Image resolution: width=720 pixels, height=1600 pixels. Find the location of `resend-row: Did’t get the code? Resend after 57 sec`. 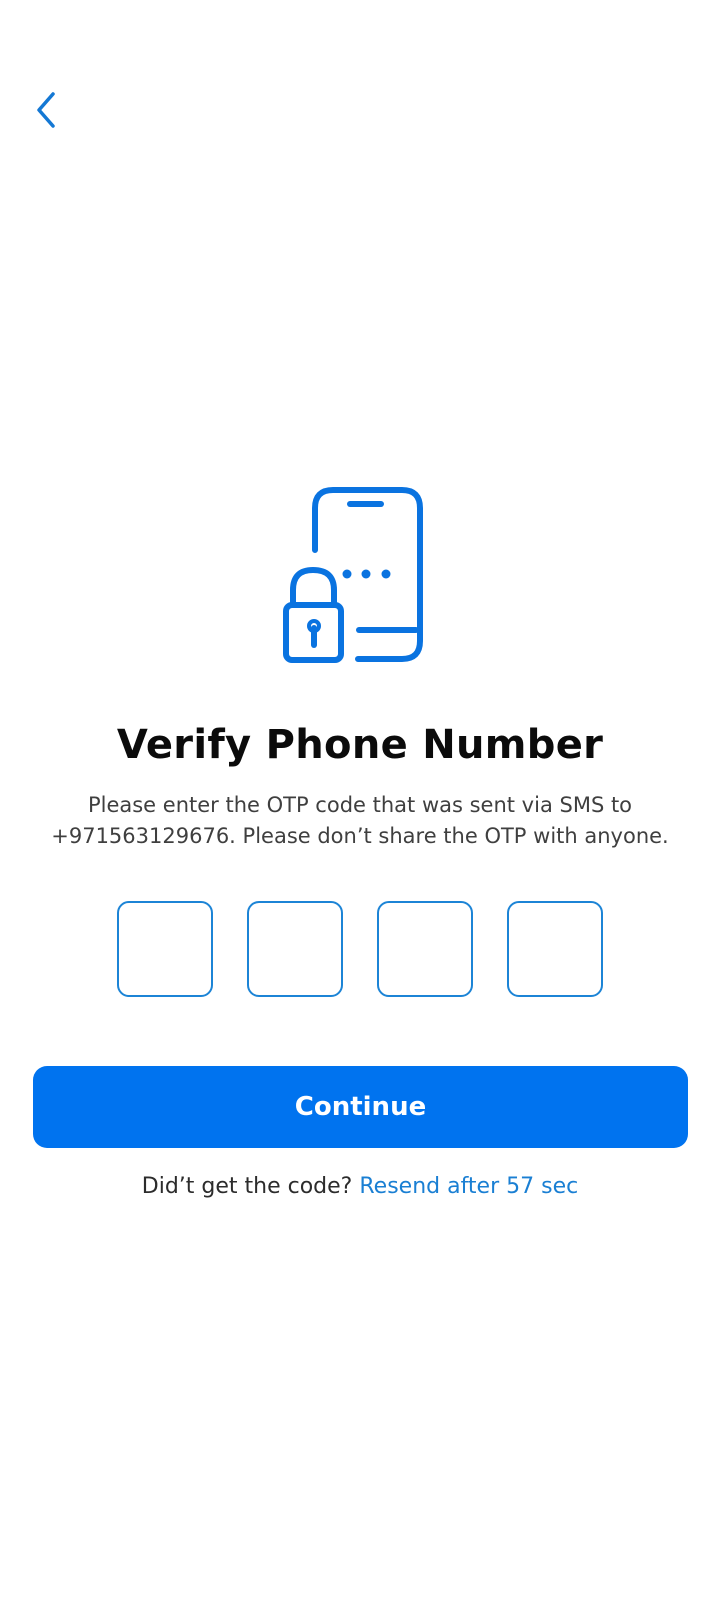

resend-row: Did’t get the code? Resend after 57 sec is located at coordinates (360, 1186).